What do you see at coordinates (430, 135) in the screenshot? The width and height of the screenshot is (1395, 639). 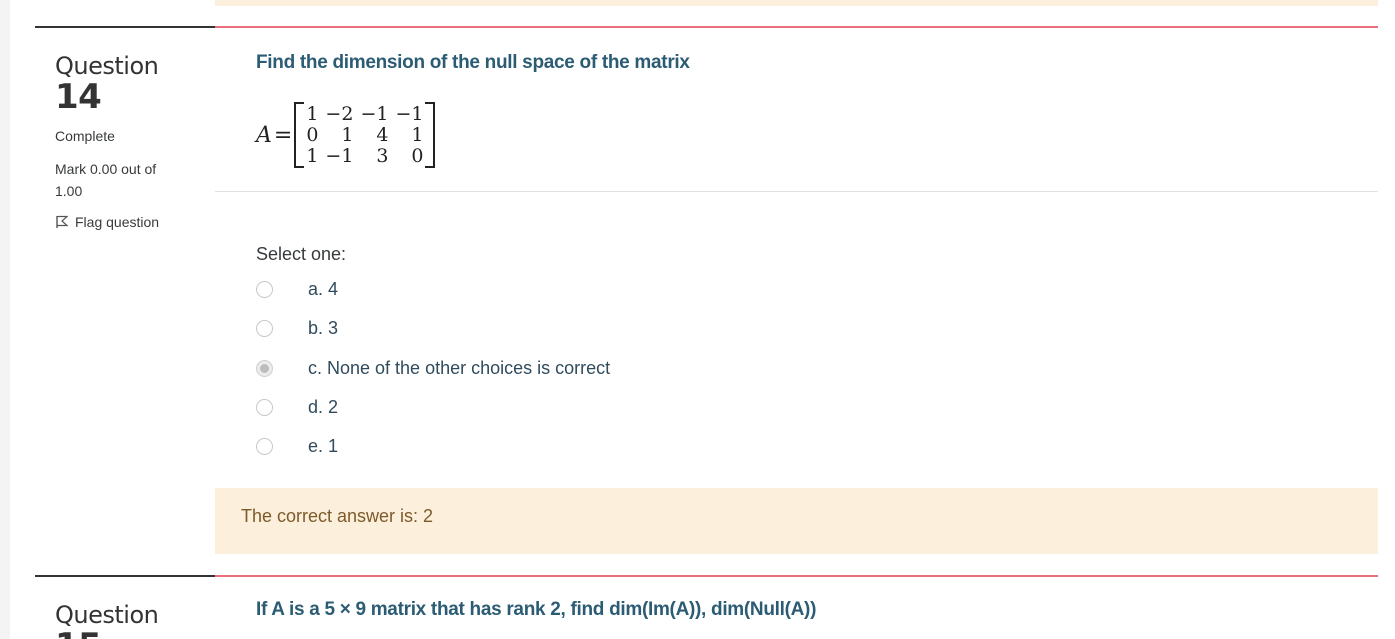 I see `matrix-right-bracket` at bounding box center [430, 135].